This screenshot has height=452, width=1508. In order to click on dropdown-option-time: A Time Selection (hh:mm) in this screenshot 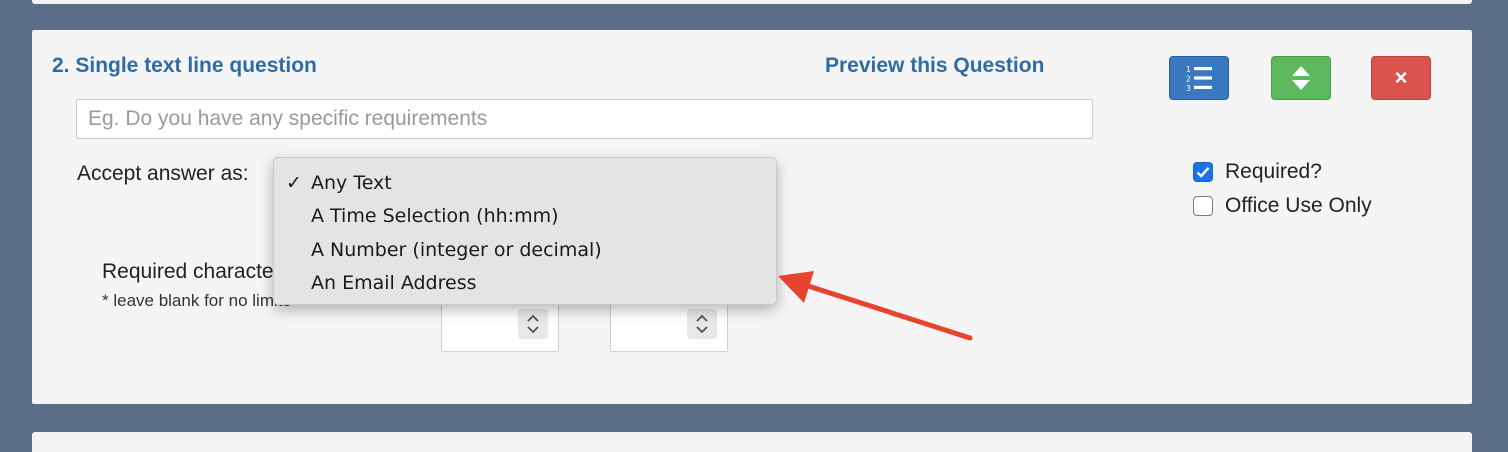, I will do `click(525, 216)`.